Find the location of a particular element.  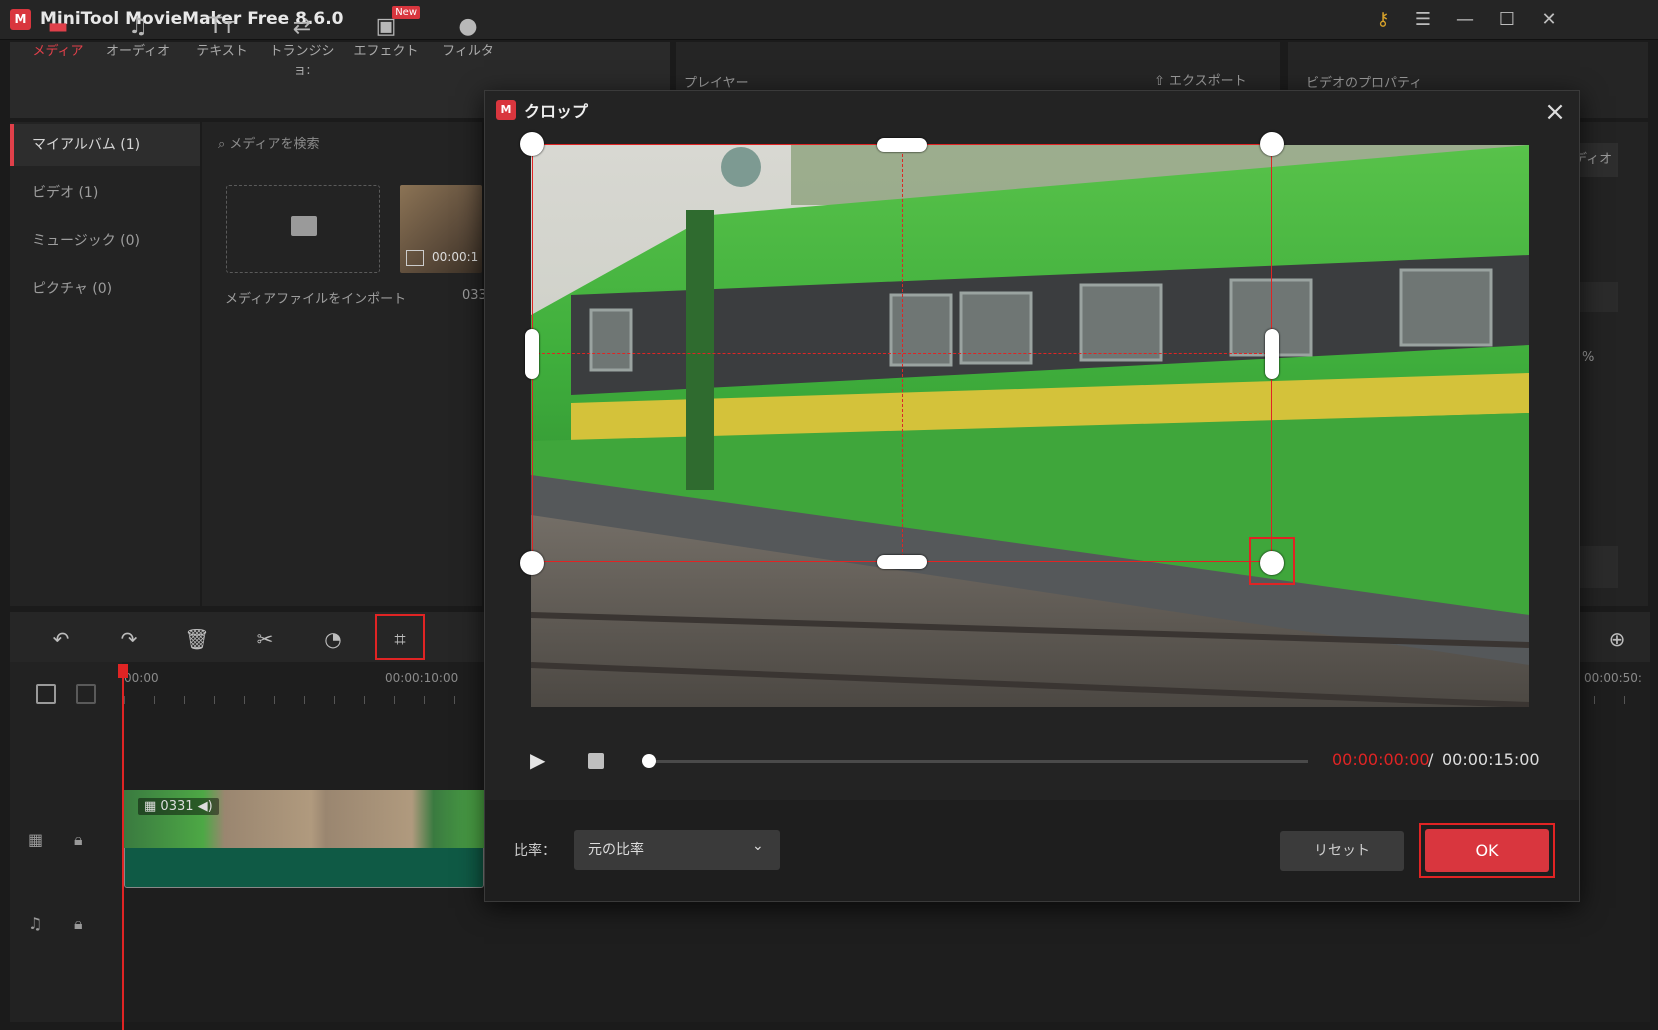

media-search-input: ⌕ メディアを検索 is located at coordinates (269, 142).